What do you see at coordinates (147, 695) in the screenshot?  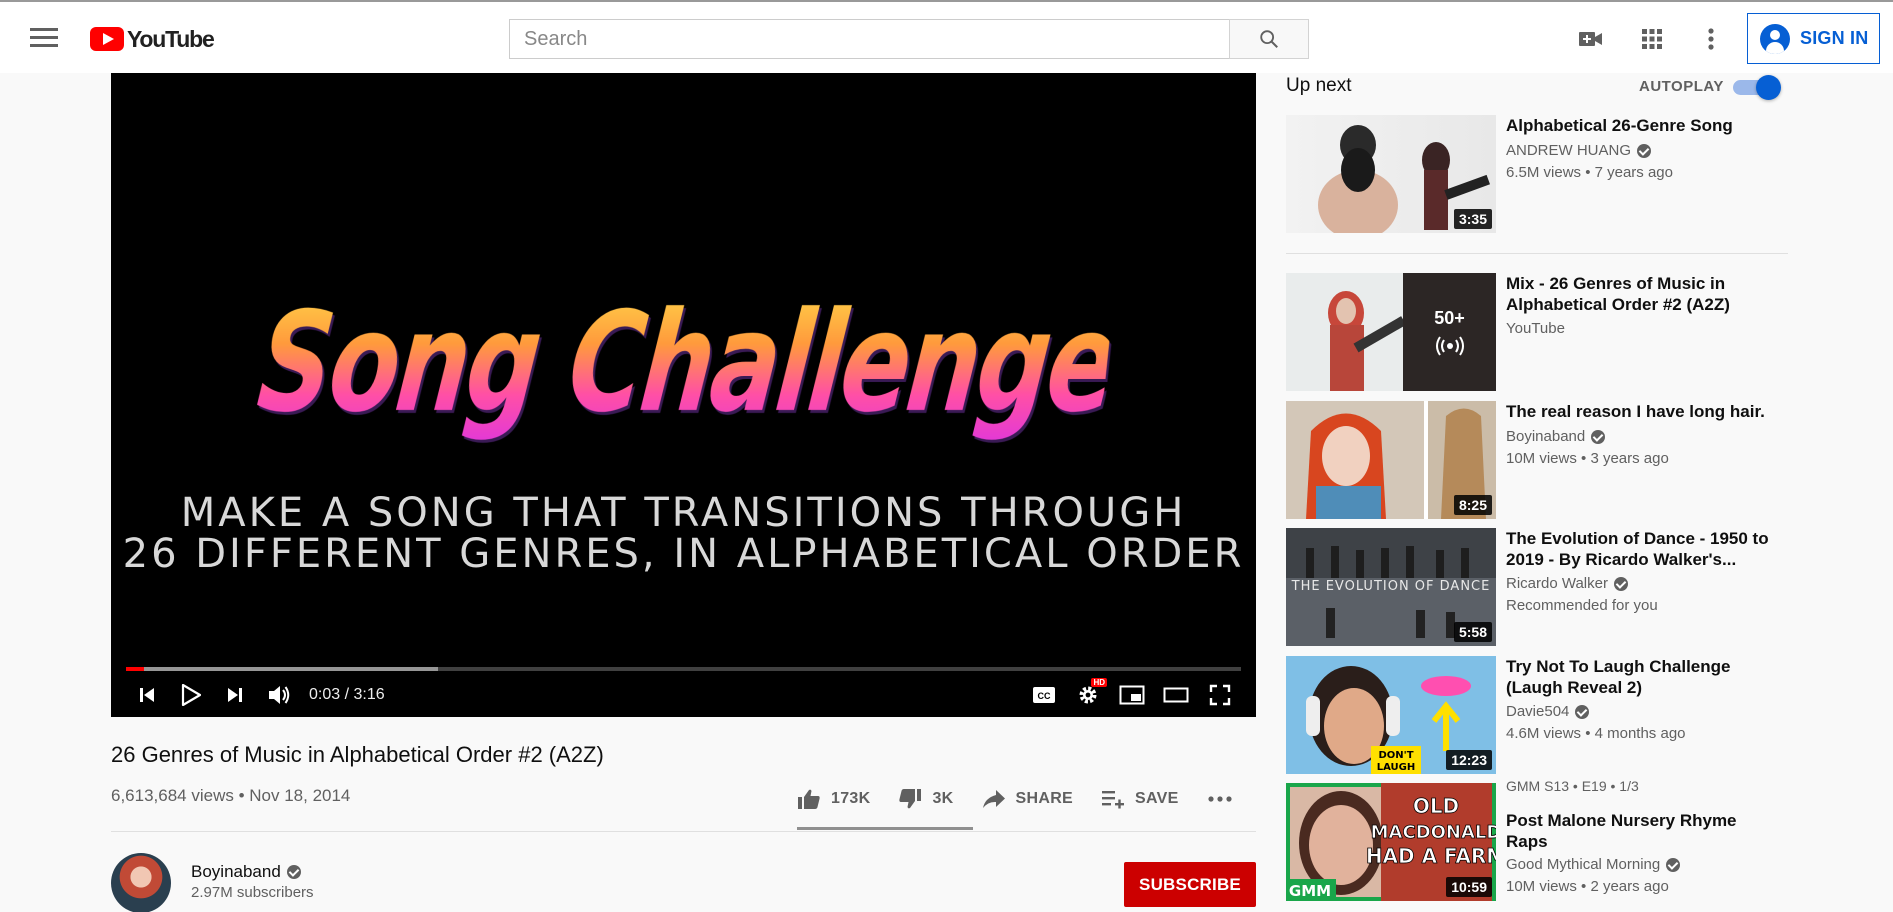 I see `previous-button` at bounding box center [147, 695].